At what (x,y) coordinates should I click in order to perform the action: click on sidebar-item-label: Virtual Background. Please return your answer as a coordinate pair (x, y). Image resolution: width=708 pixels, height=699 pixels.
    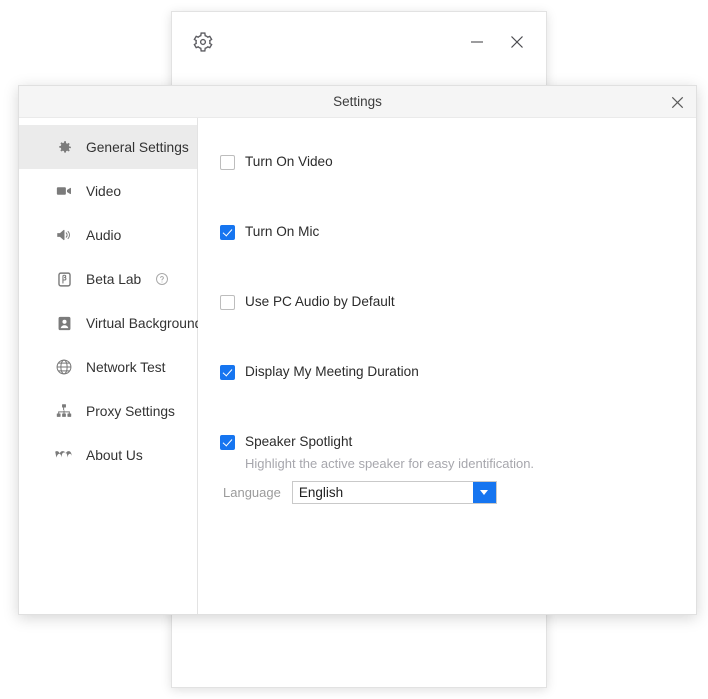
    Looking at the image, I should click on (144, 323).